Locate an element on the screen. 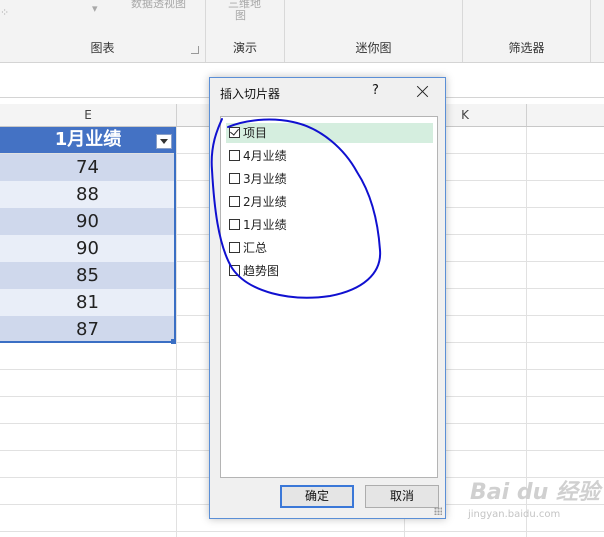  table-cell: 81 is located at coordinates (87, 303).